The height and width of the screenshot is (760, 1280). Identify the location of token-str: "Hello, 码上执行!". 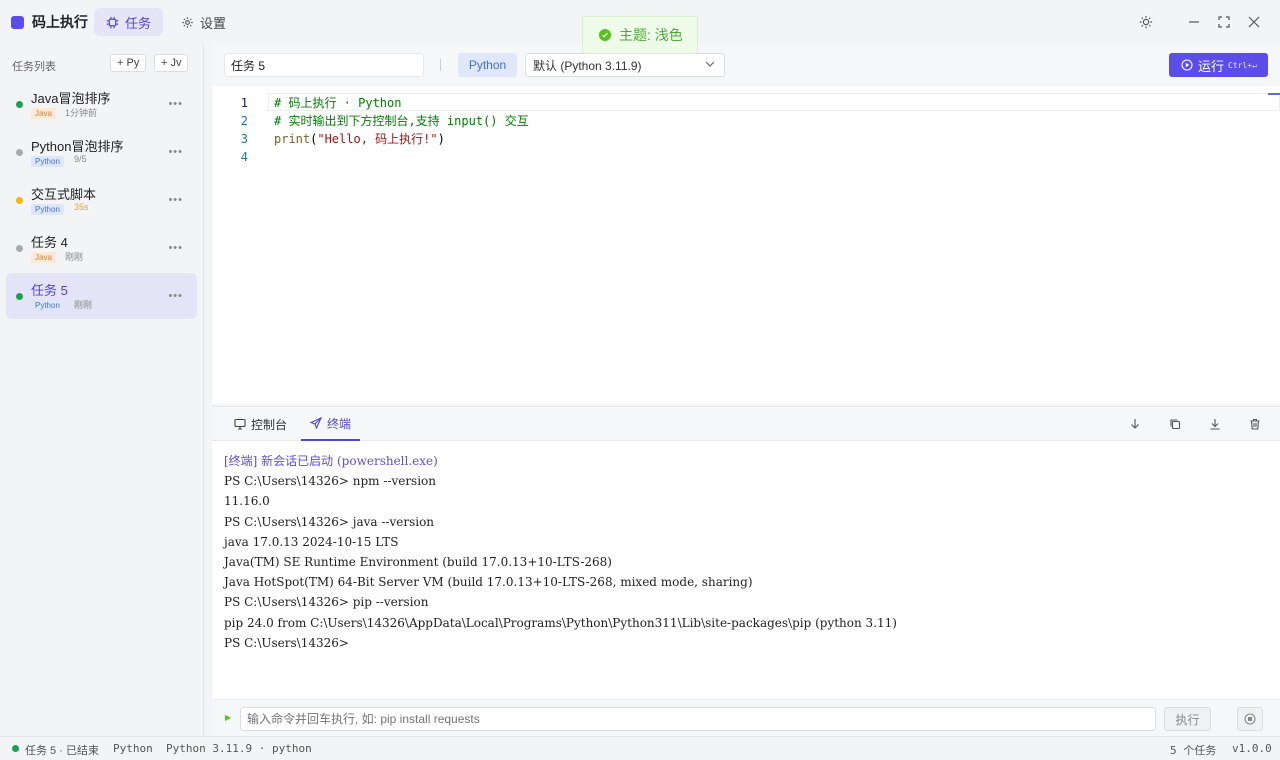
(377, 139).